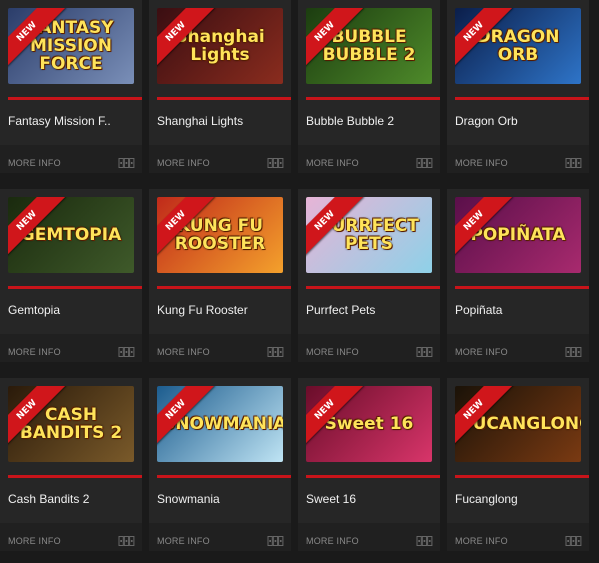 The height and width of the screenshot is (563, 599). I want to click on game-card: FUCANGLONG NEW Fucanglong MORE INFO, so click(518, 464).